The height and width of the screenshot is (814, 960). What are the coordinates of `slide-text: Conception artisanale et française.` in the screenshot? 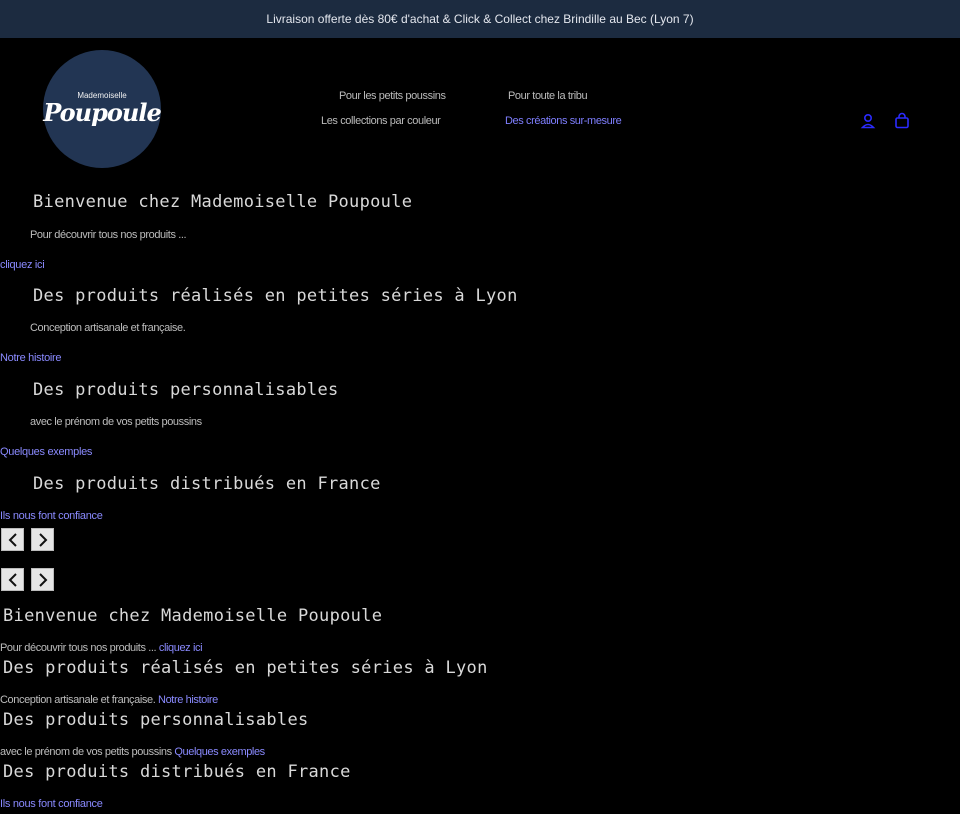 It's located at (108, 328).